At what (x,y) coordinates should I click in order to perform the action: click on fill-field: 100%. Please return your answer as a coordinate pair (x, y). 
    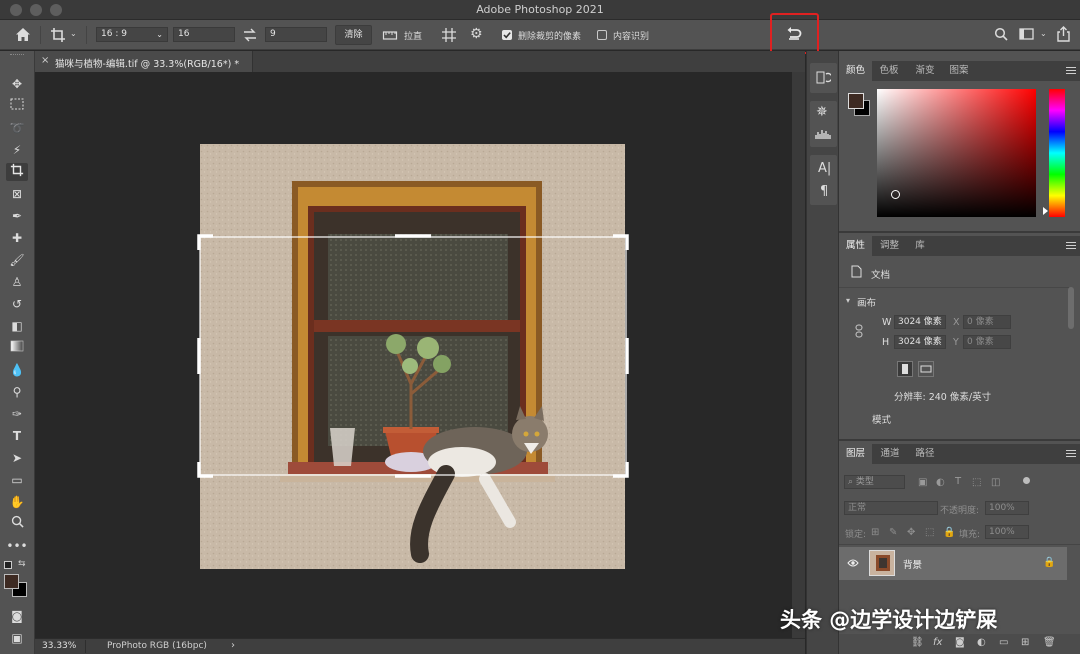
    Looking at the image, I should click on (1007, 532).